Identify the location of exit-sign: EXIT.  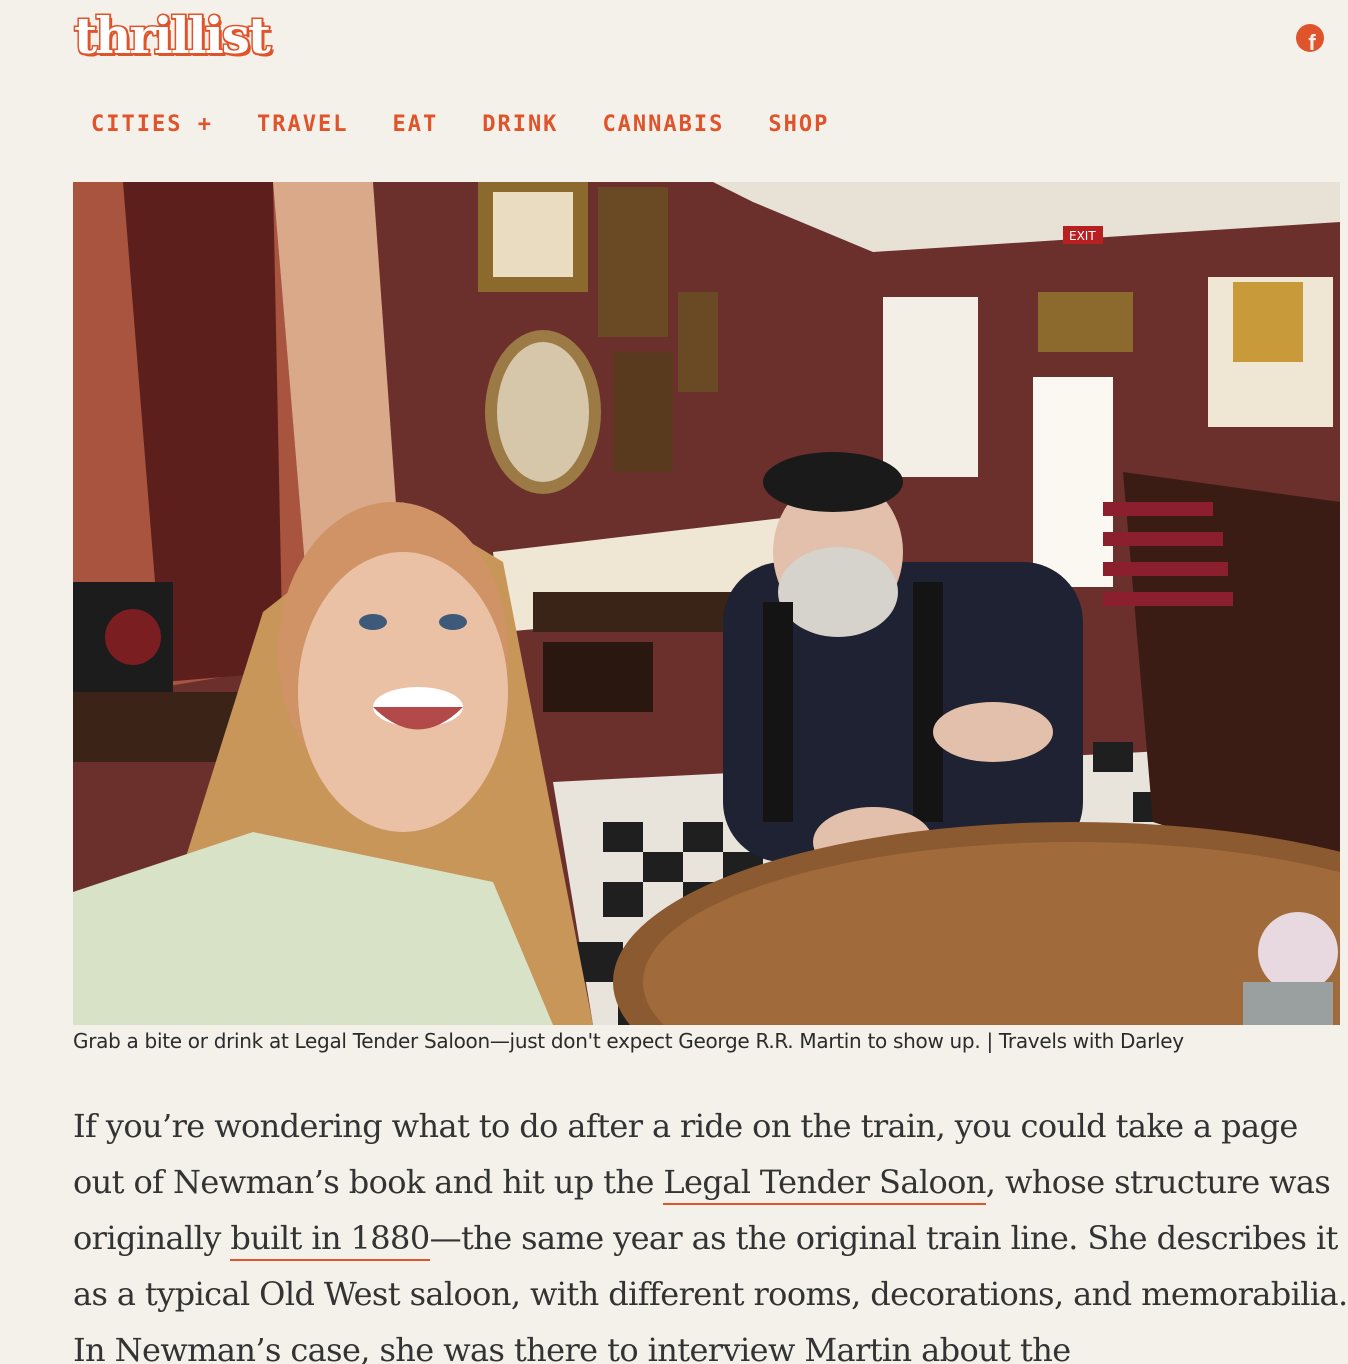
(1082, 236).